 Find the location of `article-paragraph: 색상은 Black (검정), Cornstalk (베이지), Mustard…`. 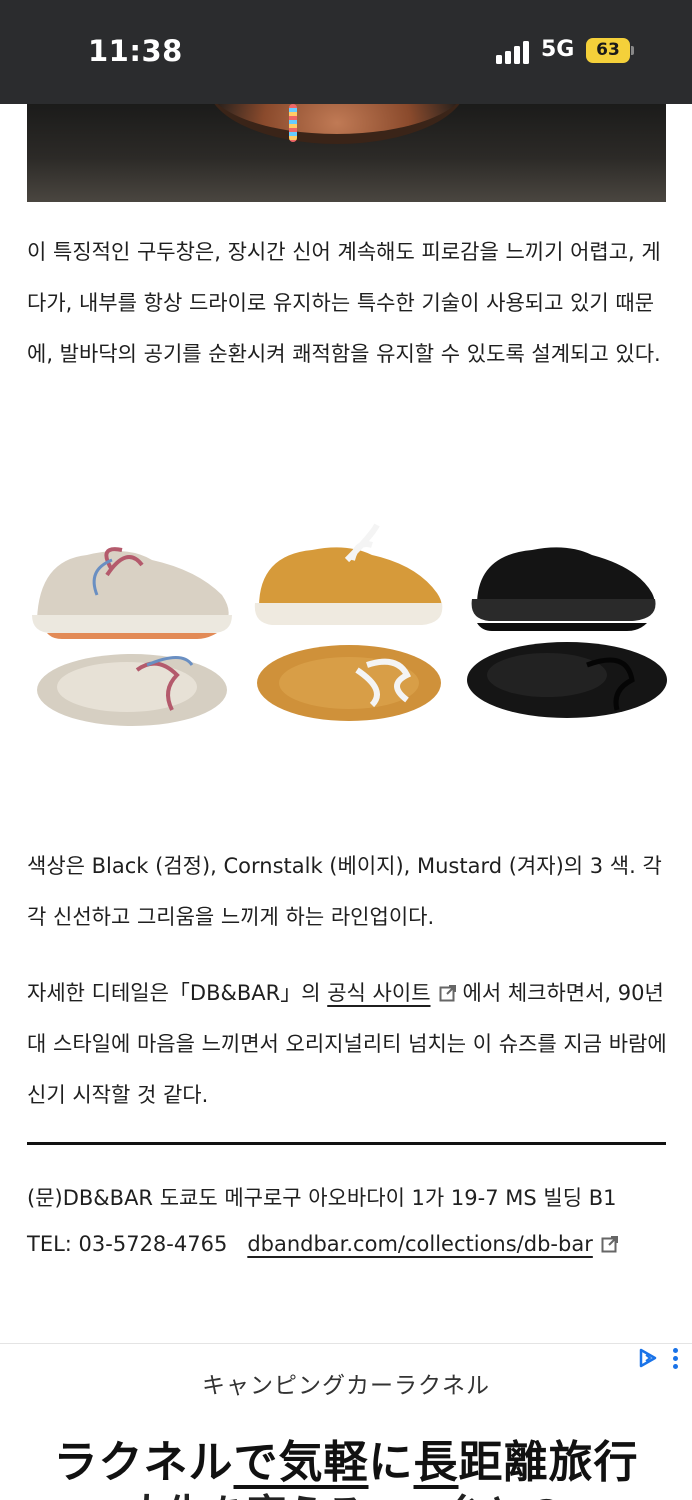

article-paragraph: 색상은 Black (검정), Cornstalk (베이지), Mustard… is located at coordinates (344, 891).